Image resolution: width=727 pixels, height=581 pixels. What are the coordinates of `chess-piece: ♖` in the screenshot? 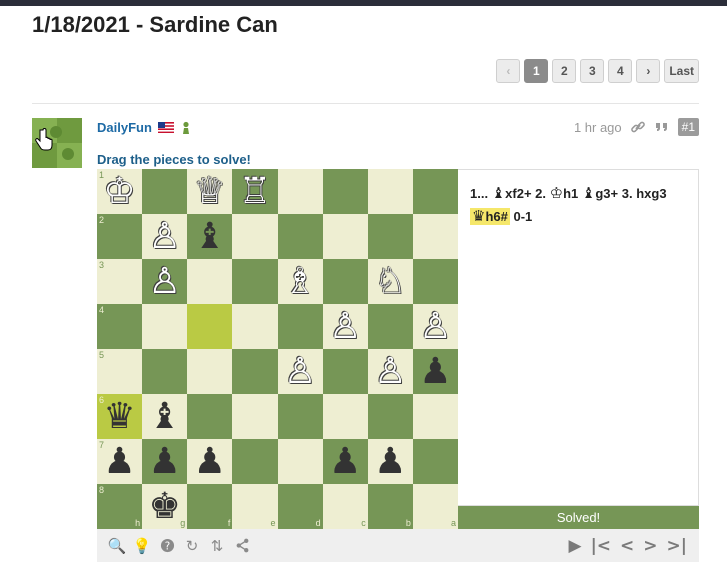 It's located at (255, 191).